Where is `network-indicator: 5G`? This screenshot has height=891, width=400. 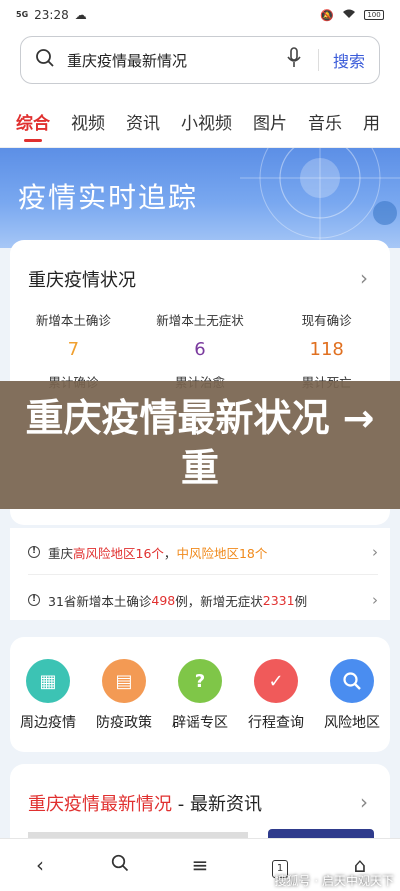 network-indicator: 5G is located at coordinates (22, 14).